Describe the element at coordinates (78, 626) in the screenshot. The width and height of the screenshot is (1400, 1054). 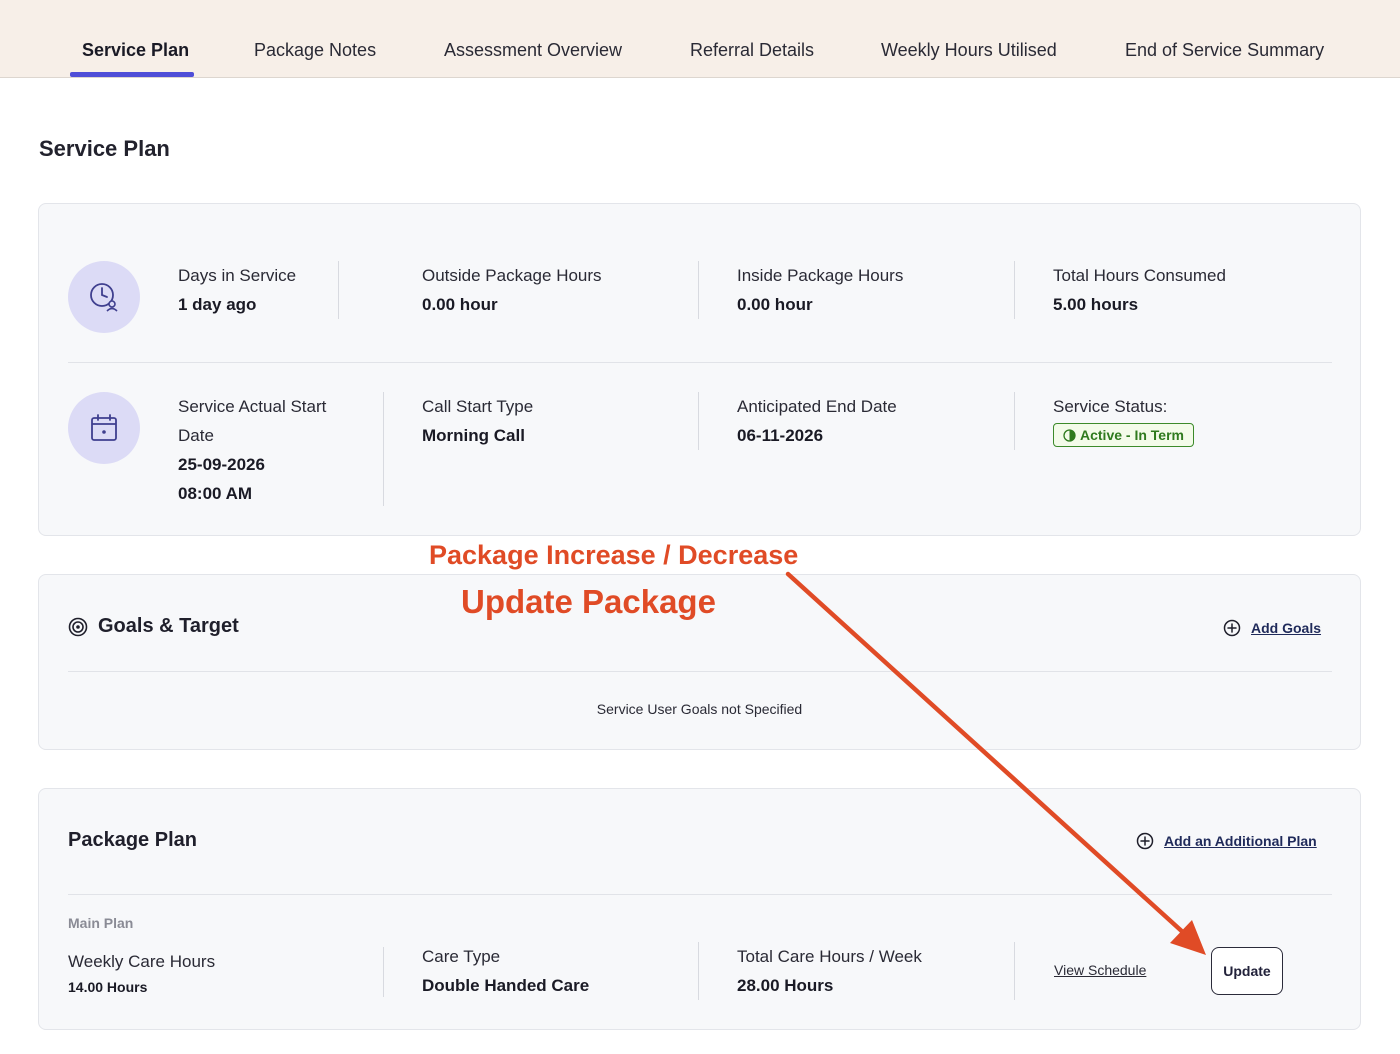
I see `target-icon` at that location.